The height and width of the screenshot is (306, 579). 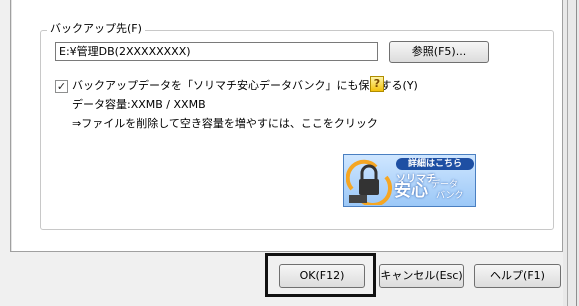 I want to click on free-space-link: ⇒ファイルを削除して空き容量を増やすには、ここをクリック, so click(x=225, y=124).